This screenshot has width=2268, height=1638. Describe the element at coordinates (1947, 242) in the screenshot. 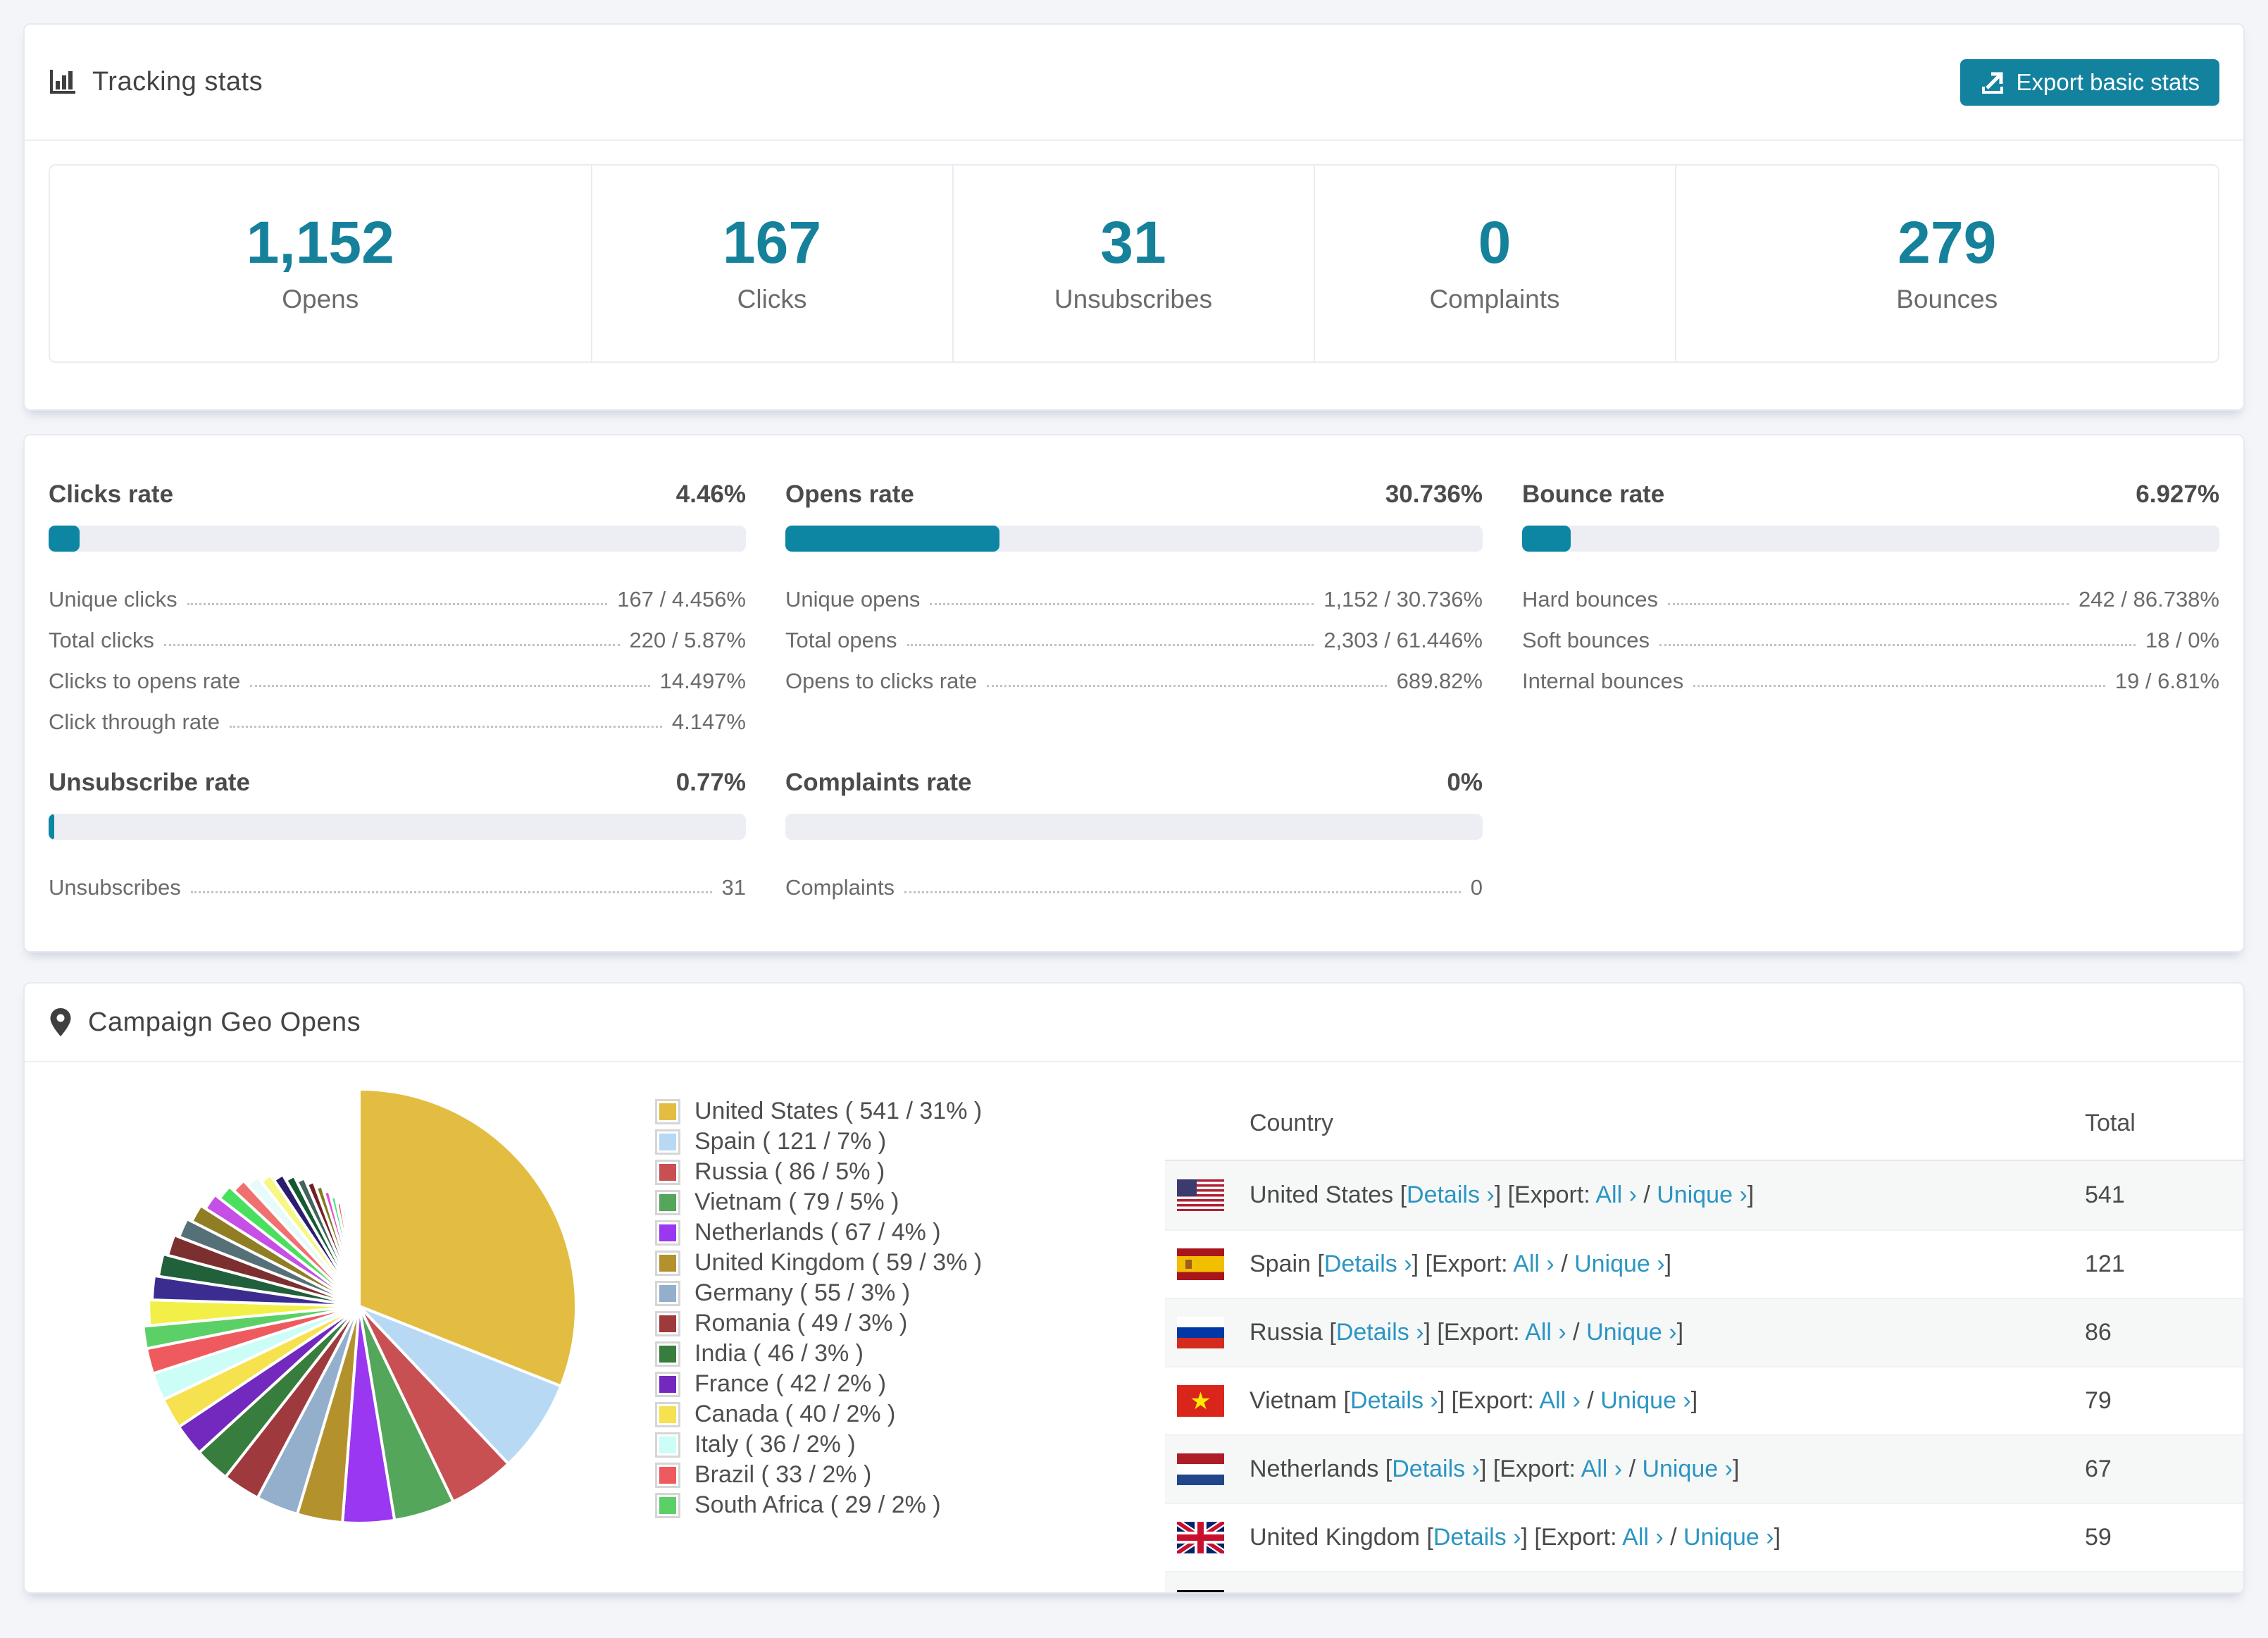

I see `stat-value: 279` at that location.